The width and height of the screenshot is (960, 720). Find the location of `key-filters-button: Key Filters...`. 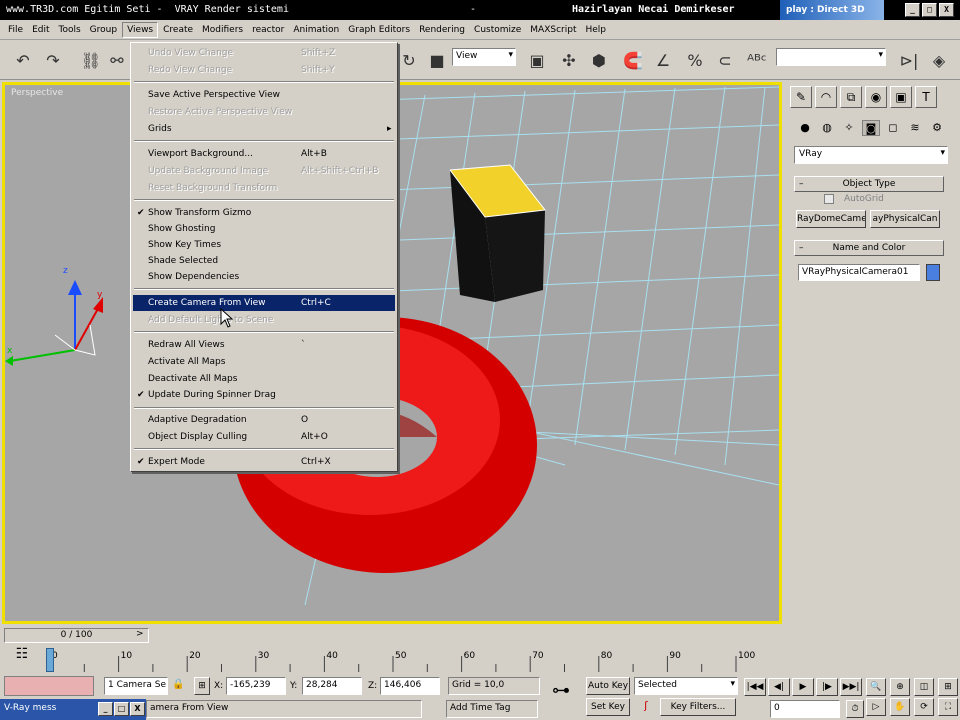

key-filters-button: Key Filters... is located at coordinates (698, 707).